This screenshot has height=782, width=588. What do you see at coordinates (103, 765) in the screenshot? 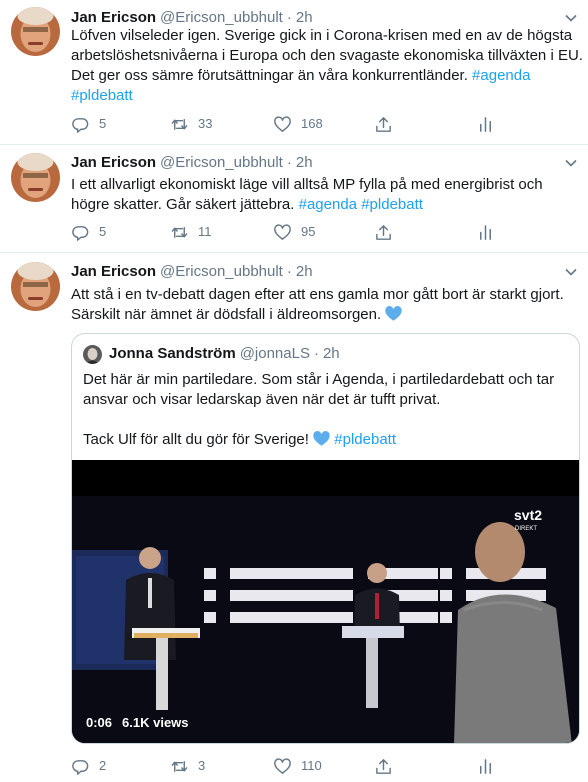
I see `reply-count: 2` at bounding box center [103, 765].